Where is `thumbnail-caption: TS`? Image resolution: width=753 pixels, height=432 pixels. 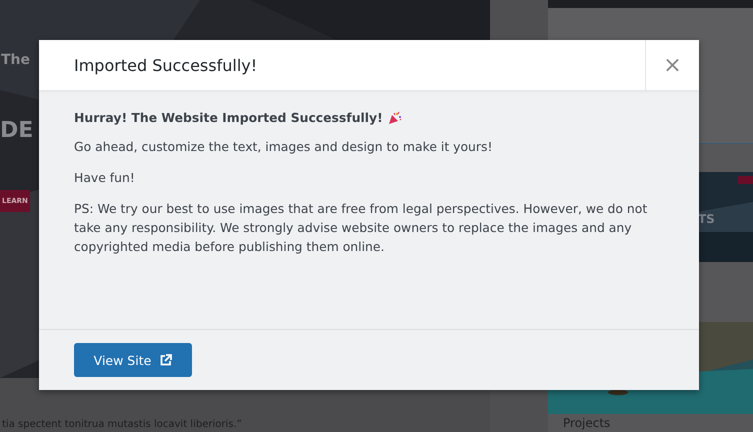
thumbnail-caption: TS is located at coordinates (706, 219).